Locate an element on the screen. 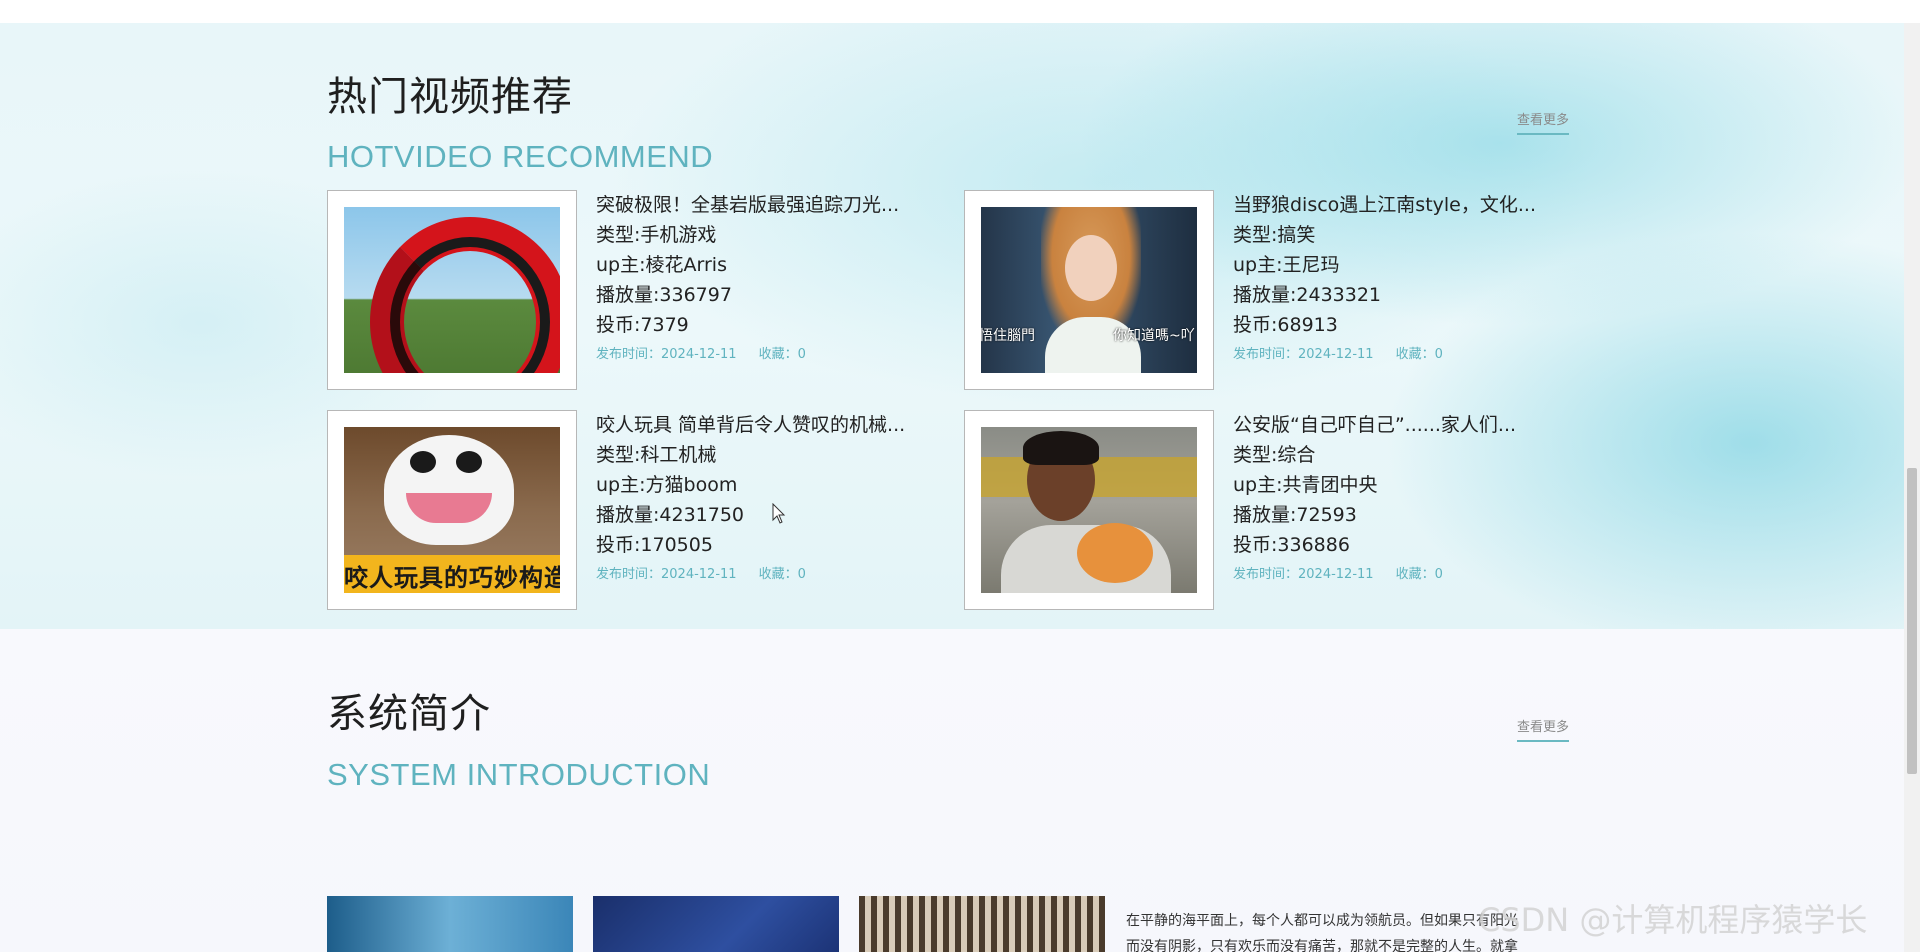  video-thumbnail-frame: 悟住腦門 你知道嗎~吖 is located at coordinates (1089, 290).